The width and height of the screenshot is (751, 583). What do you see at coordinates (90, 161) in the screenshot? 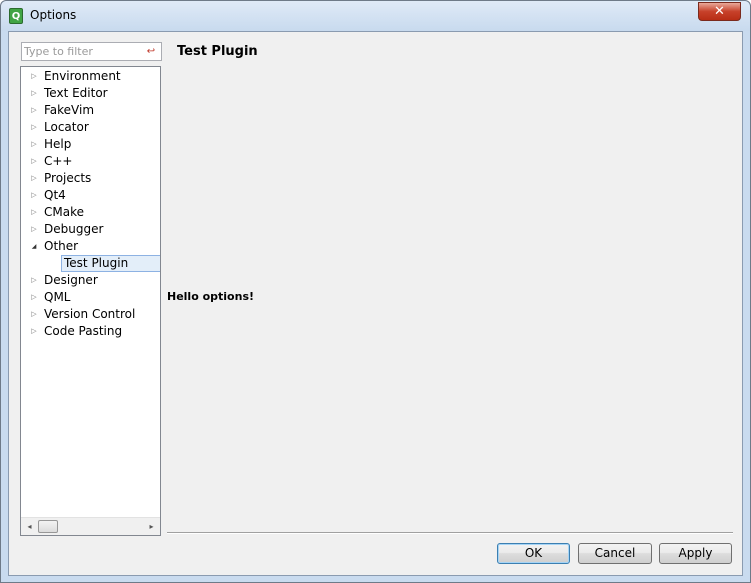
I see `tree-item-cpp: ▷ C++` at bounding box center [90, 161].